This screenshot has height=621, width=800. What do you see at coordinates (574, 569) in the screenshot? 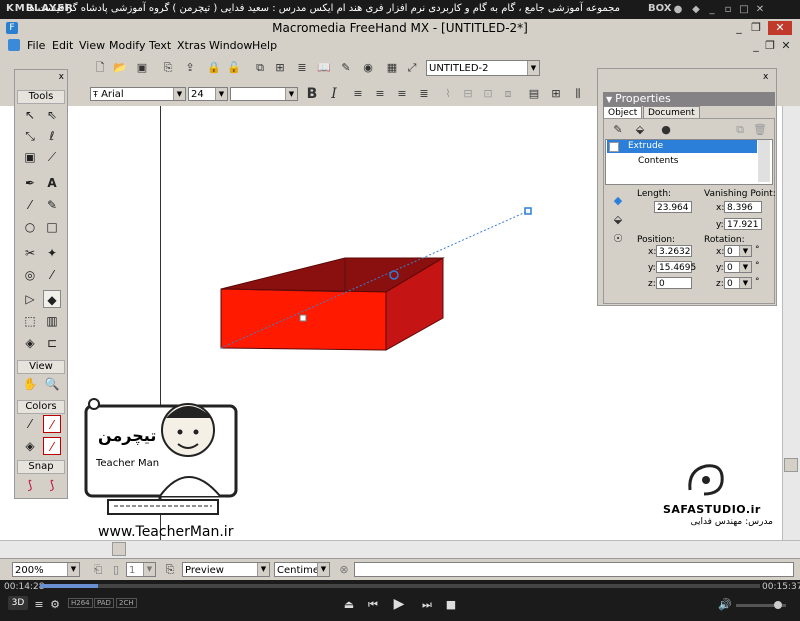
I see `status-message-field` at bounding box center [574, 569].